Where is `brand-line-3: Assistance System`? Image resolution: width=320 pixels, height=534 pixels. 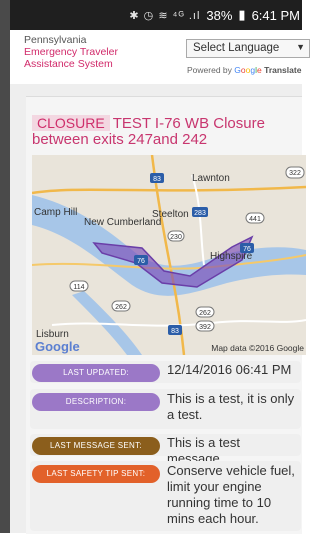
brand-line-3: Assistance System is located at coordinates (68, 64).